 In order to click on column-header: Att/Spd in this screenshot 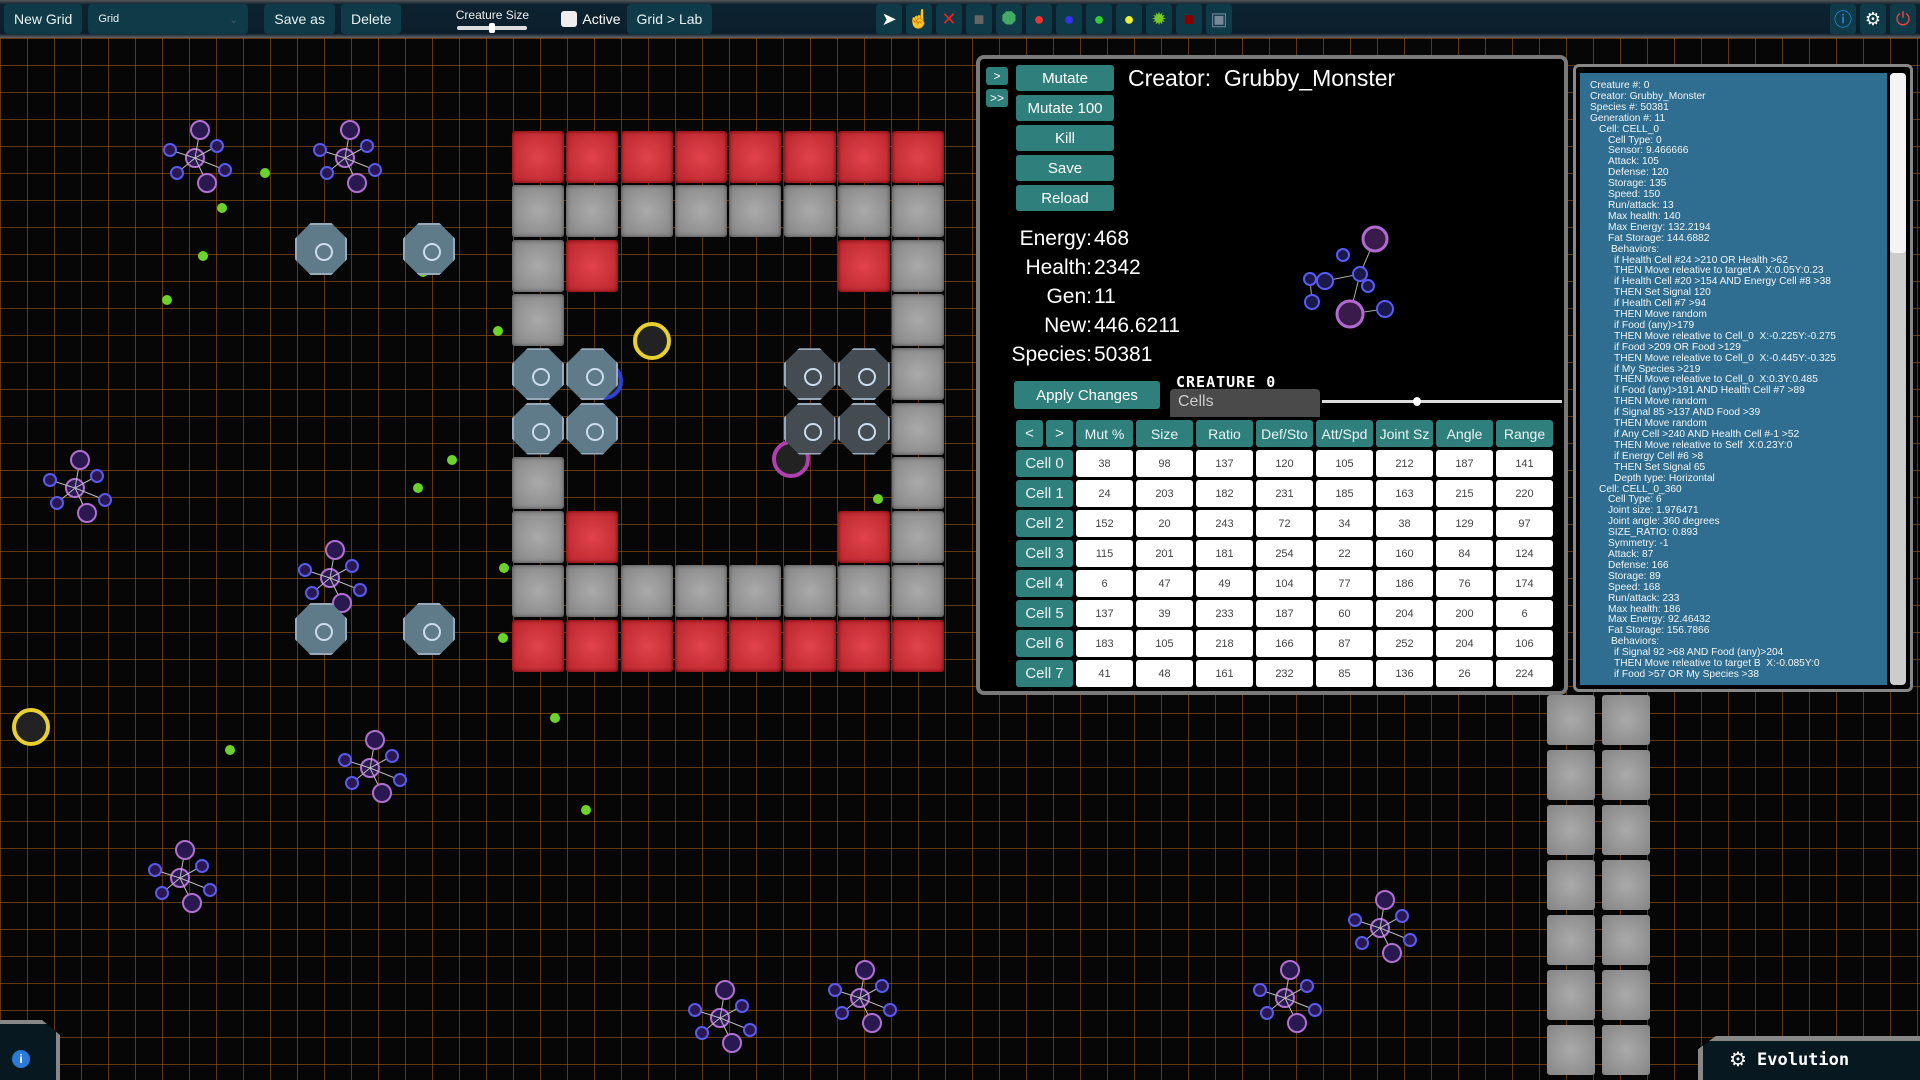, I will do `click(1344, 433)`.